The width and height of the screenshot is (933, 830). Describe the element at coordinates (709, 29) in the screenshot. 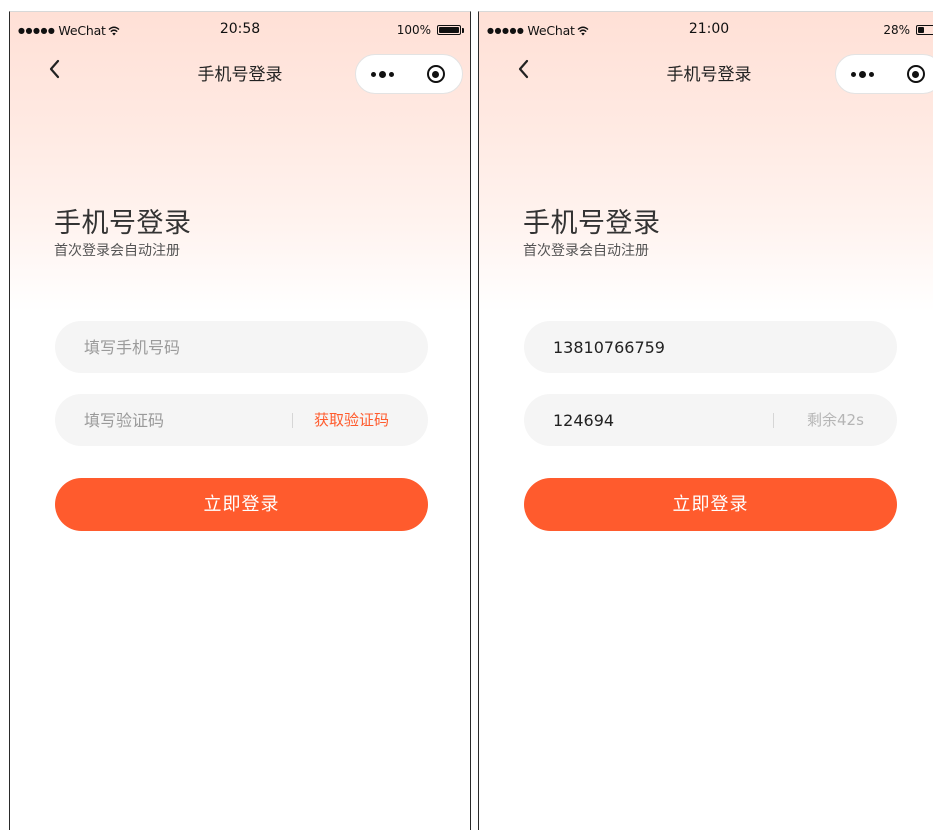

I see `status-time: 21:00` at that location.